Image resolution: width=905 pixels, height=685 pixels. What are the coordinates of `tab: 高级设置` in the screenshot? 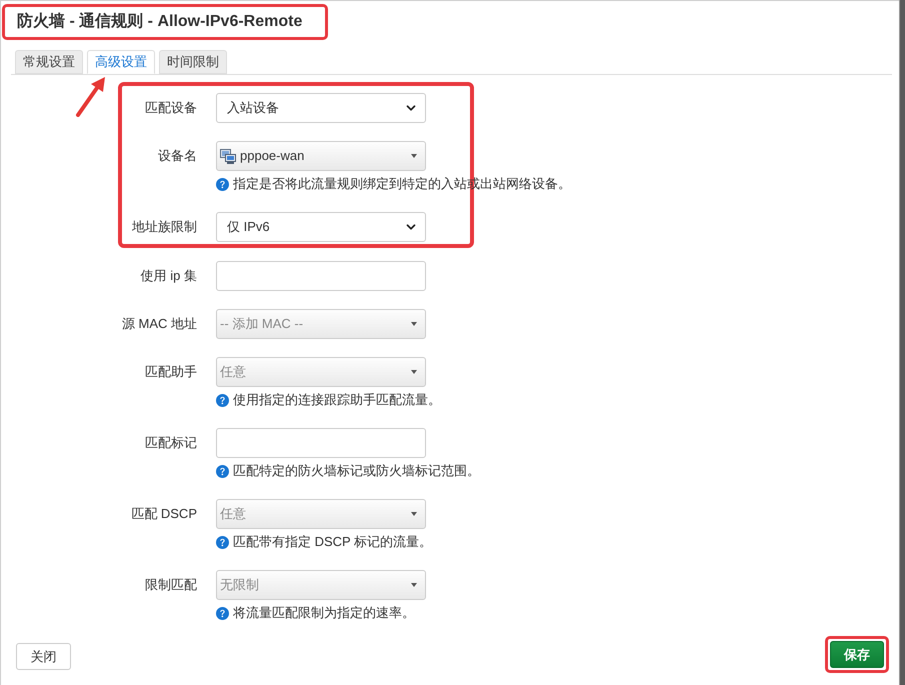 It's located at (121, 62).